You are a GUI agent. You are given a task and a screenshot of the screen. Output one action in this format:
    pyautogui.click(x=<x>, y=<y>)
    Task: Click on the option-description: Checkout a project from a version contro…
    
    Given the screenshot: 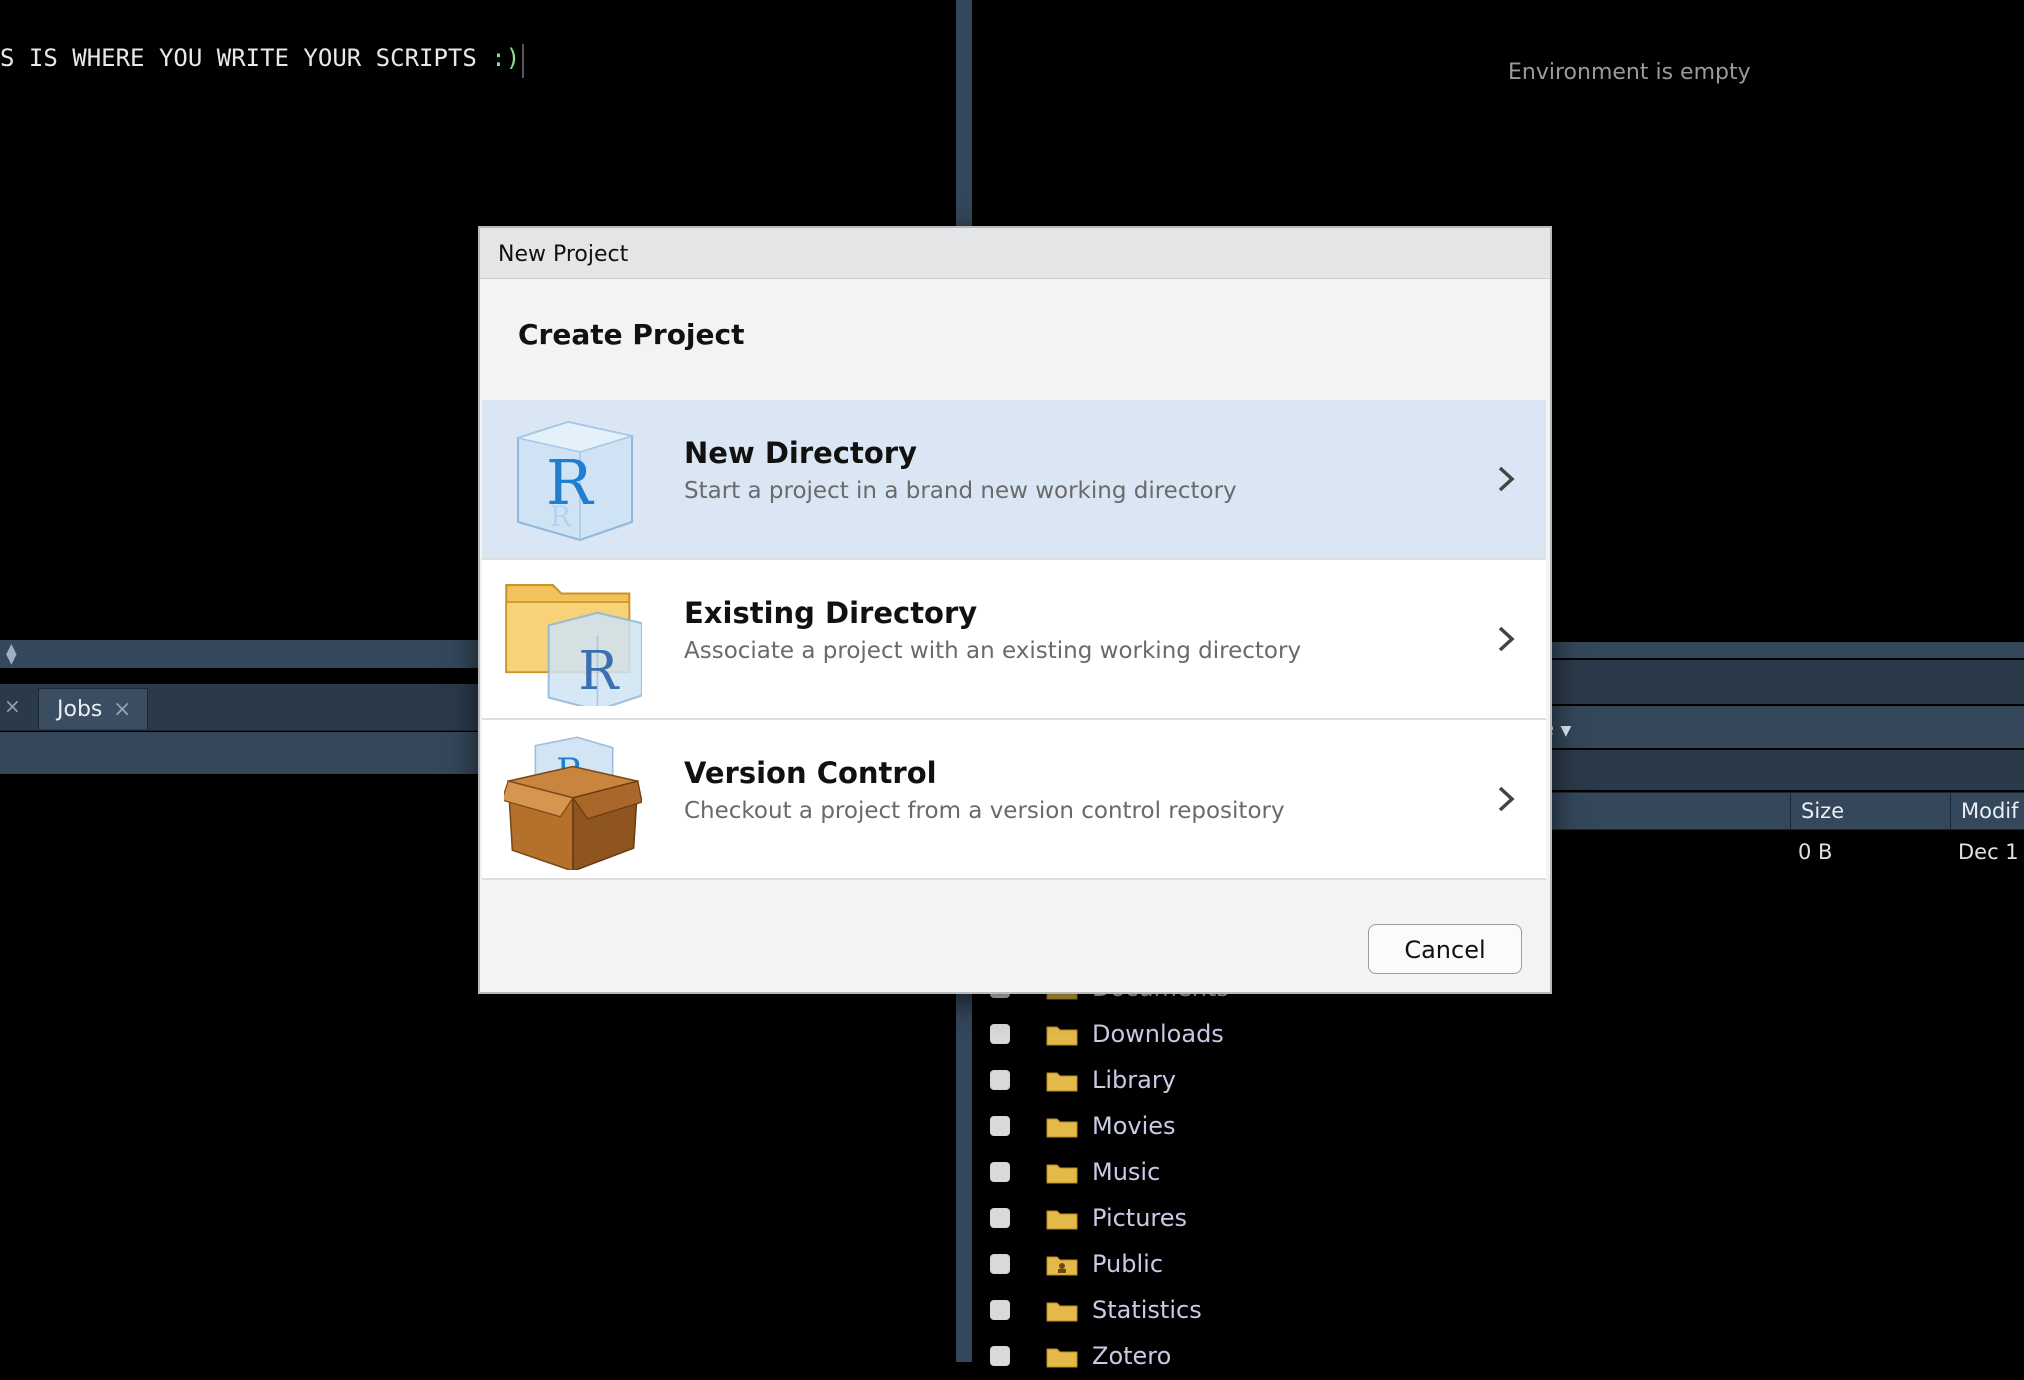 What is the action you would take?
    pyautogui.click(x=984, y=811)
    